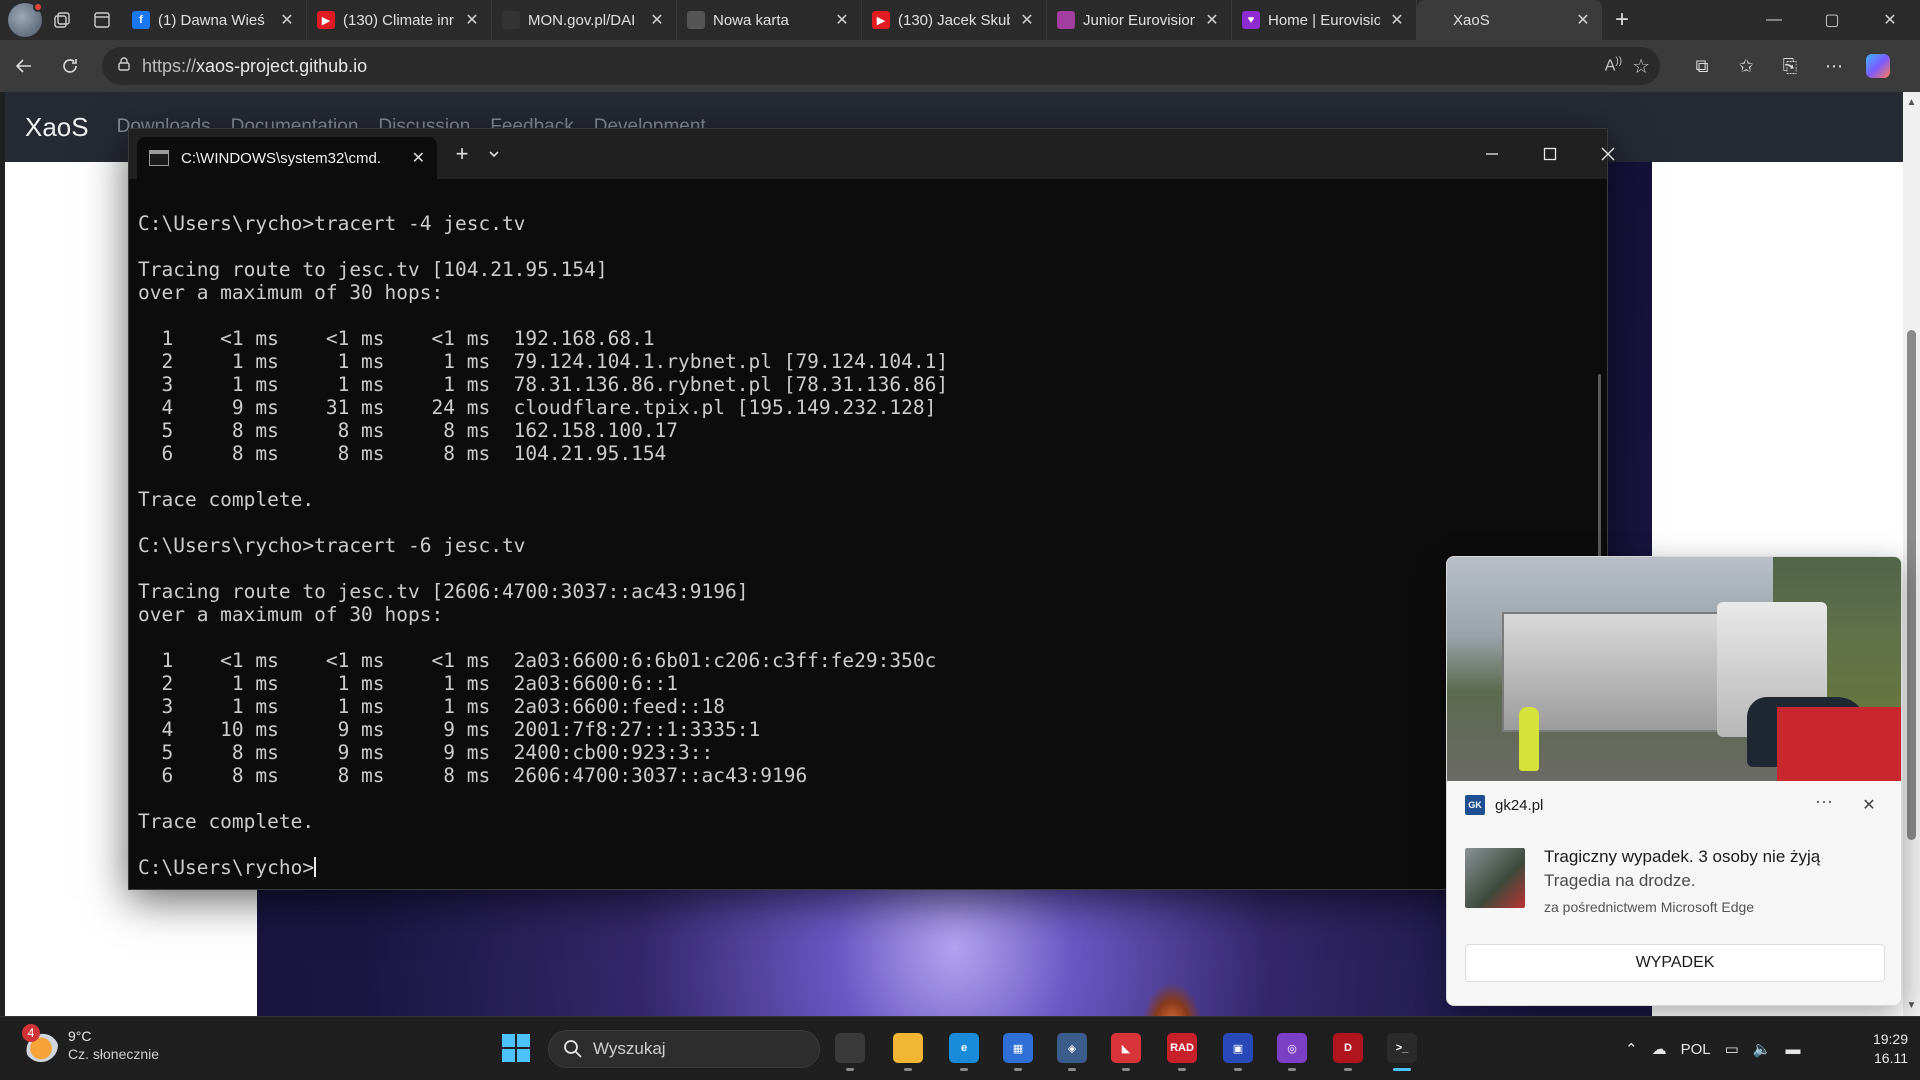 The width and height of the screenshot is (1920, 1080). What do you see at coordinates (1834, 66) in the screenshot?
I see `more-menu-icon: ⋯` at bounding box center [1834, 66].